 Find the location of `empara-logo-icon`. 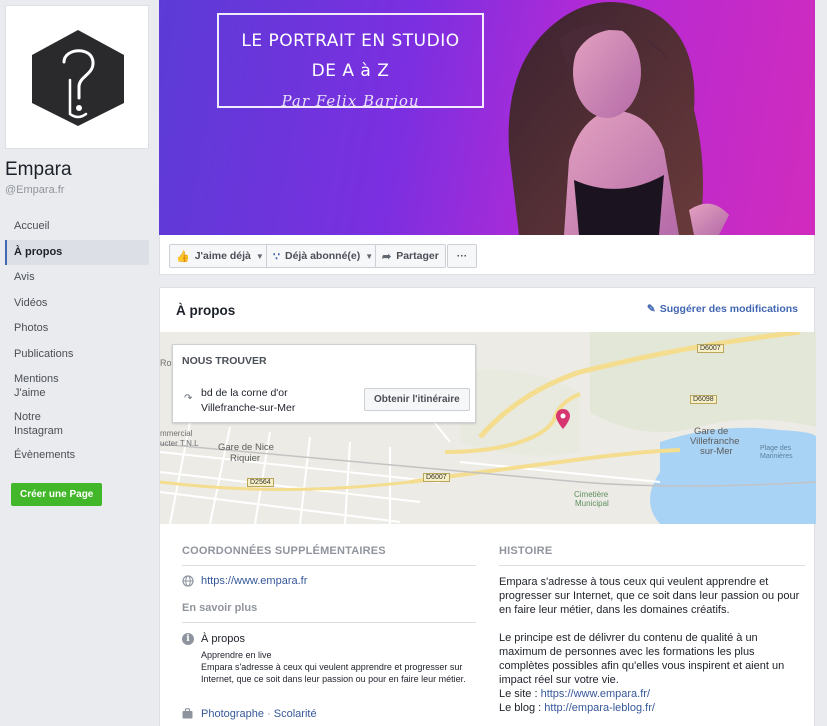

empara-logo-icon is located at coordinates (78, 78).